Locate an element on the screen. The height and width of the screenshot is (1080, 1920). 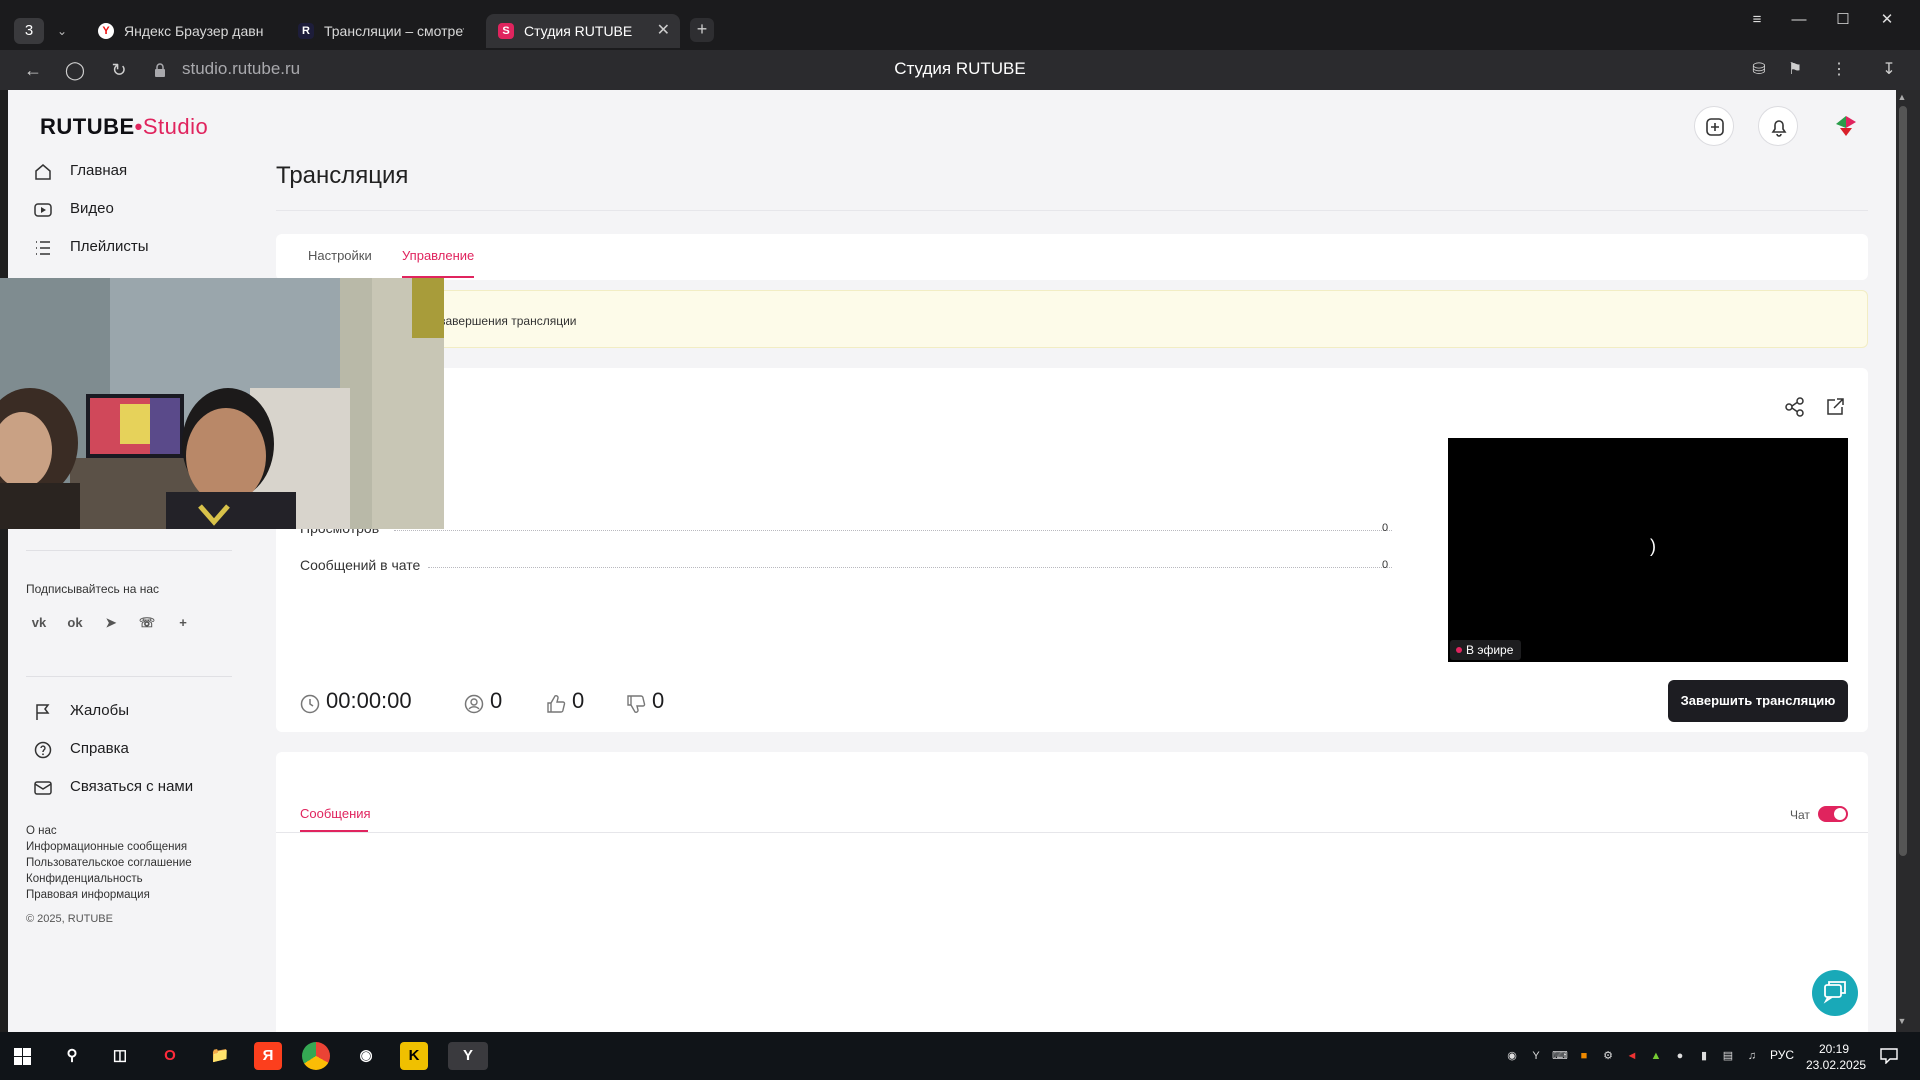
yandex-favicon-icon: Y is located at coordinates (106, 31).